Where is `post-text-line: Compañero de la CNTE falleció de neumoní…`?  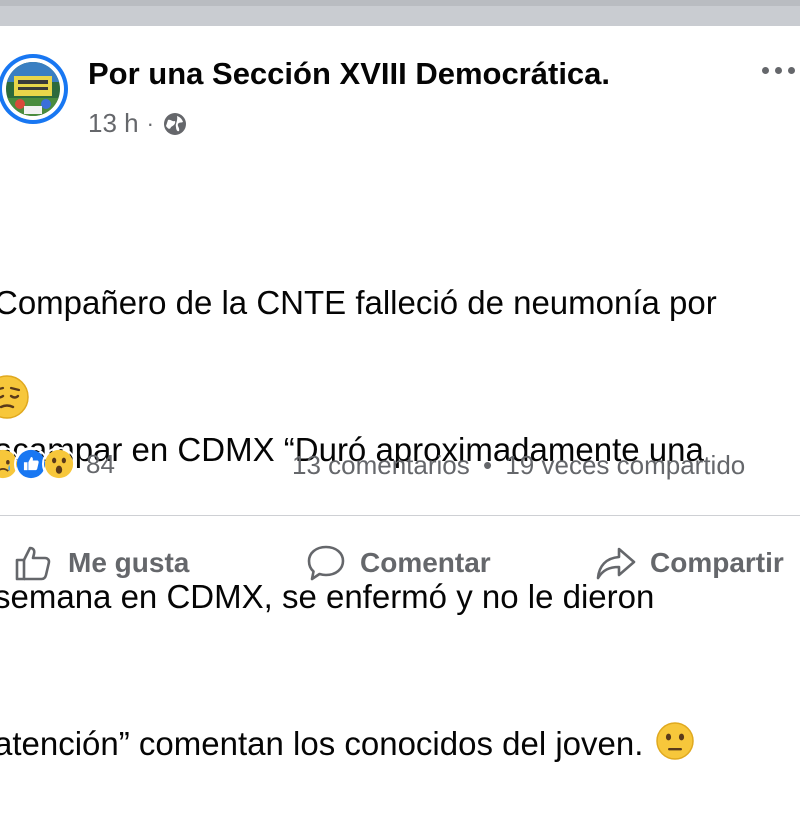
post-text-line: Compañero de la CNTE falleció de neumoní… is located at coordinates (358, 302).